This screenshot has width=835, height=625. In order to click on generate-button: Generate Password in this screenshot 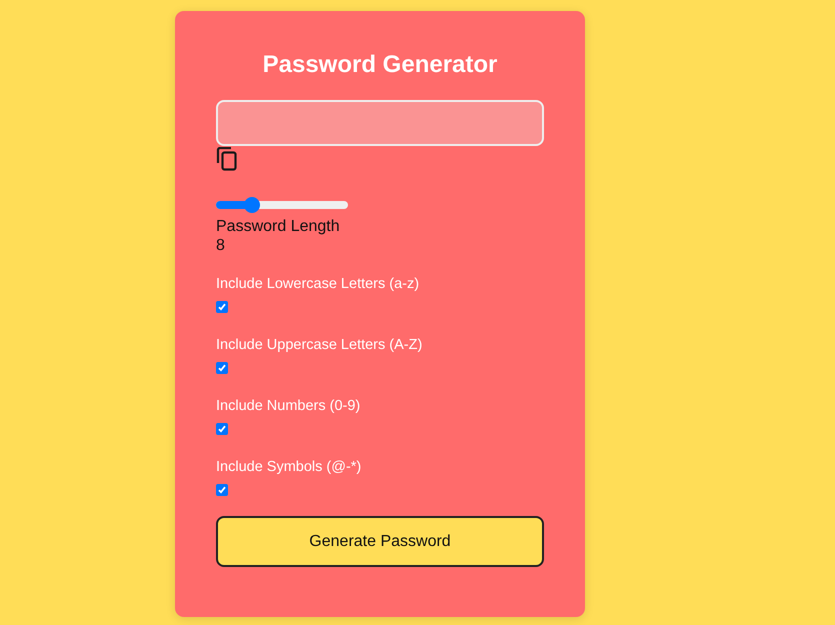, I will do `click(380, 541)`.